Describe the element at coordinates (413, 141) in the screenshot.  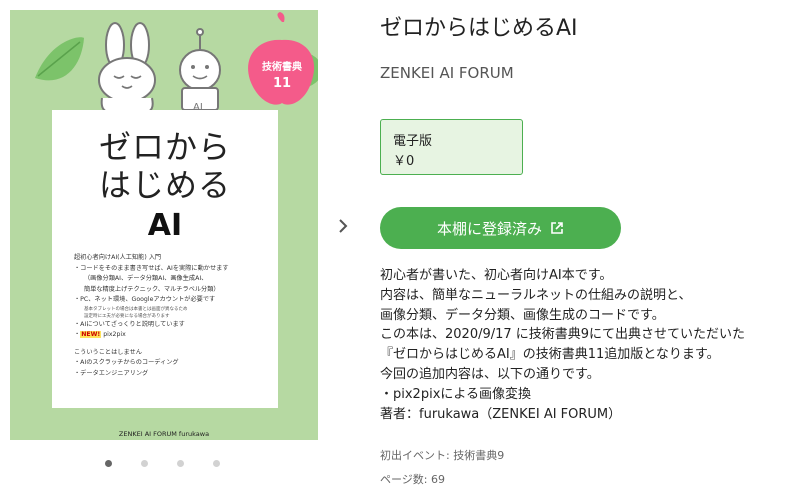
I see `edition-label: 電子版` at that location.